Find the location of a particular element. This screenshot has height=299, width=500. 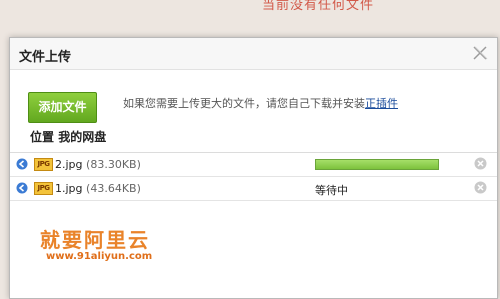

progress-fill is located at coordinates (377, 164).